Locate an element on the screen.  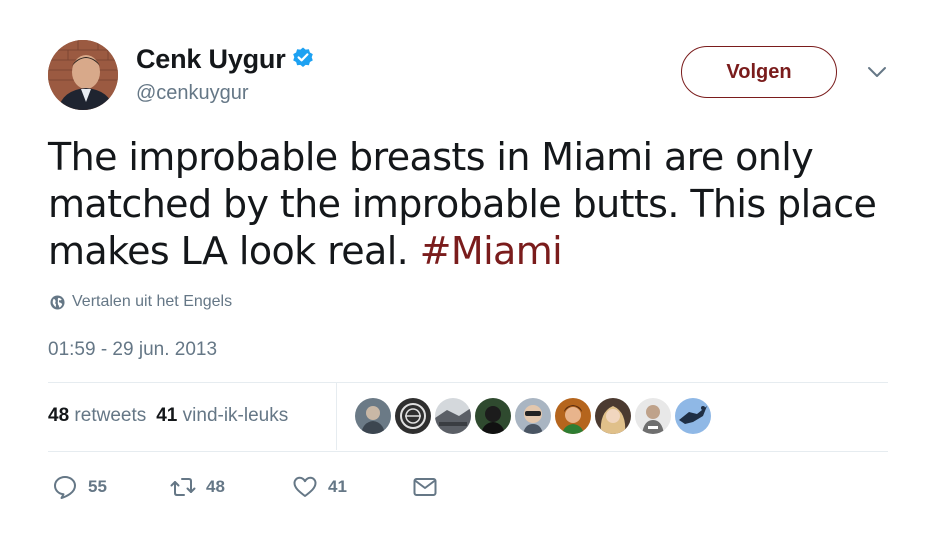
like-button: 41 is located at coordinates (319, 487).